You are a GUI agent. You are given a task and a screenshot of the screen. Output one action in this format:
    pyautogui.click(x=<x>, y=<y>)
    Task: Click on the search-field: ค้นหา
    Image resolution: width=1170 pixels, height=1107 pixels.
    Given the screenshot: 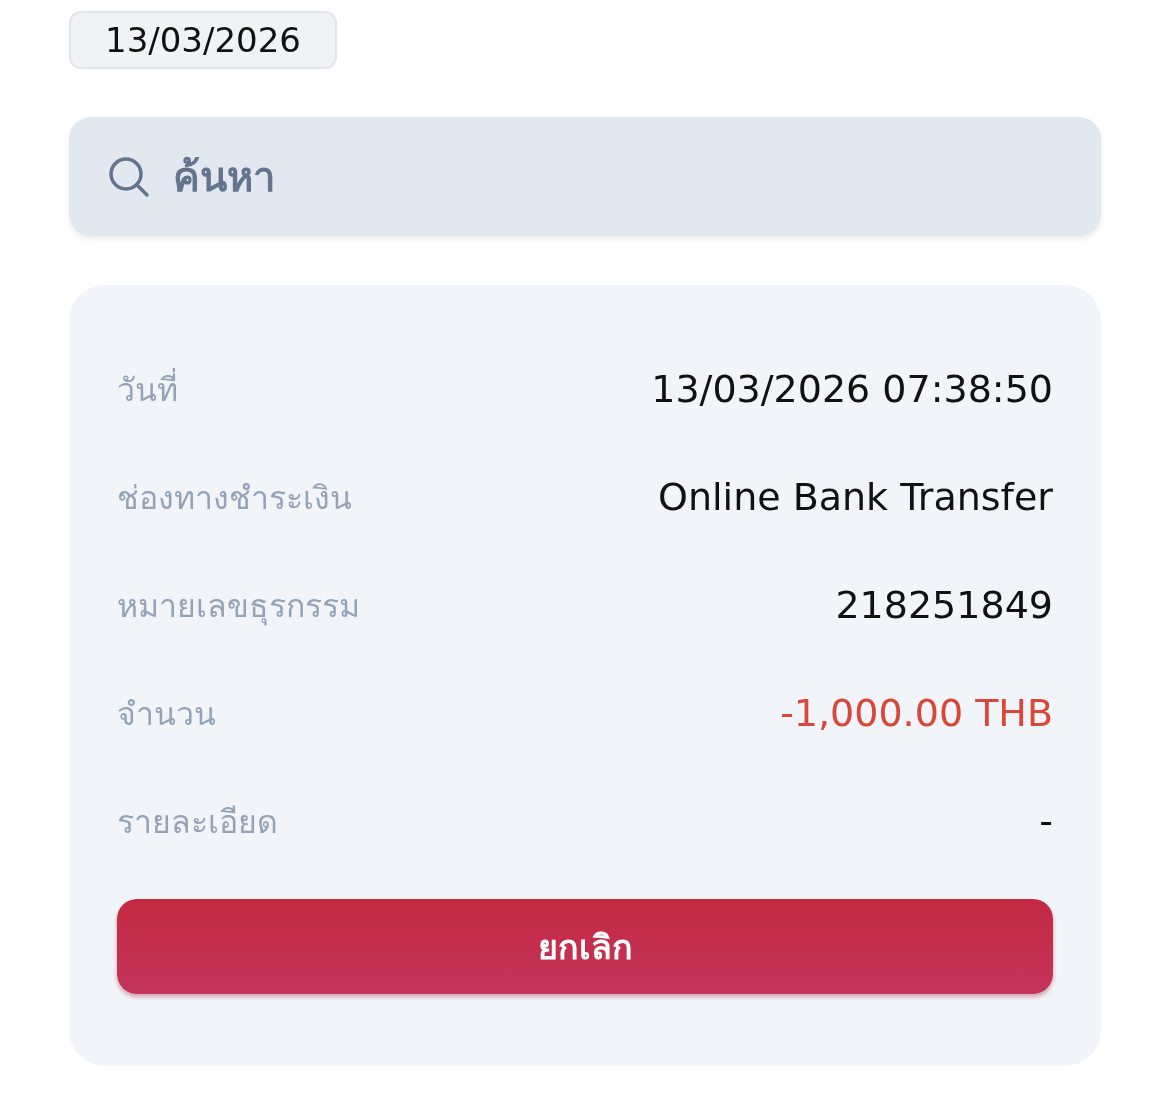 What is the action you would take?
    pyautogui.click(x=585, y=176)
    